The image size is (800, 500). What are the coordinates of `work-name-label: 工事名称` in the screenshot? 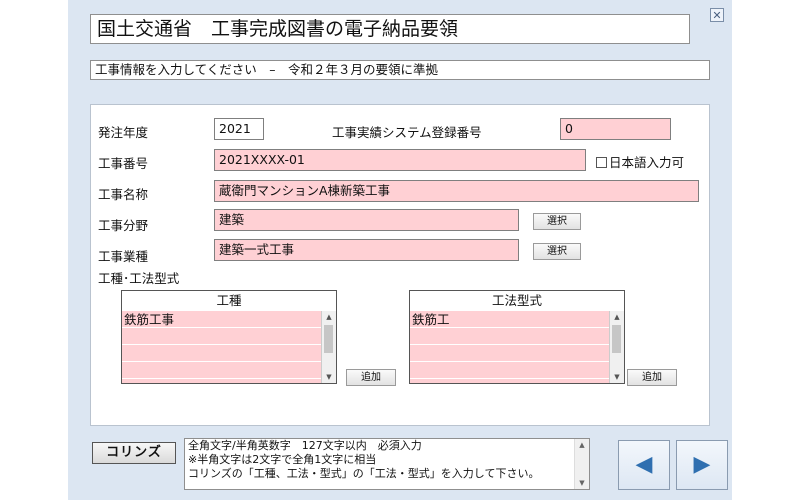 It's located at (123, 194).